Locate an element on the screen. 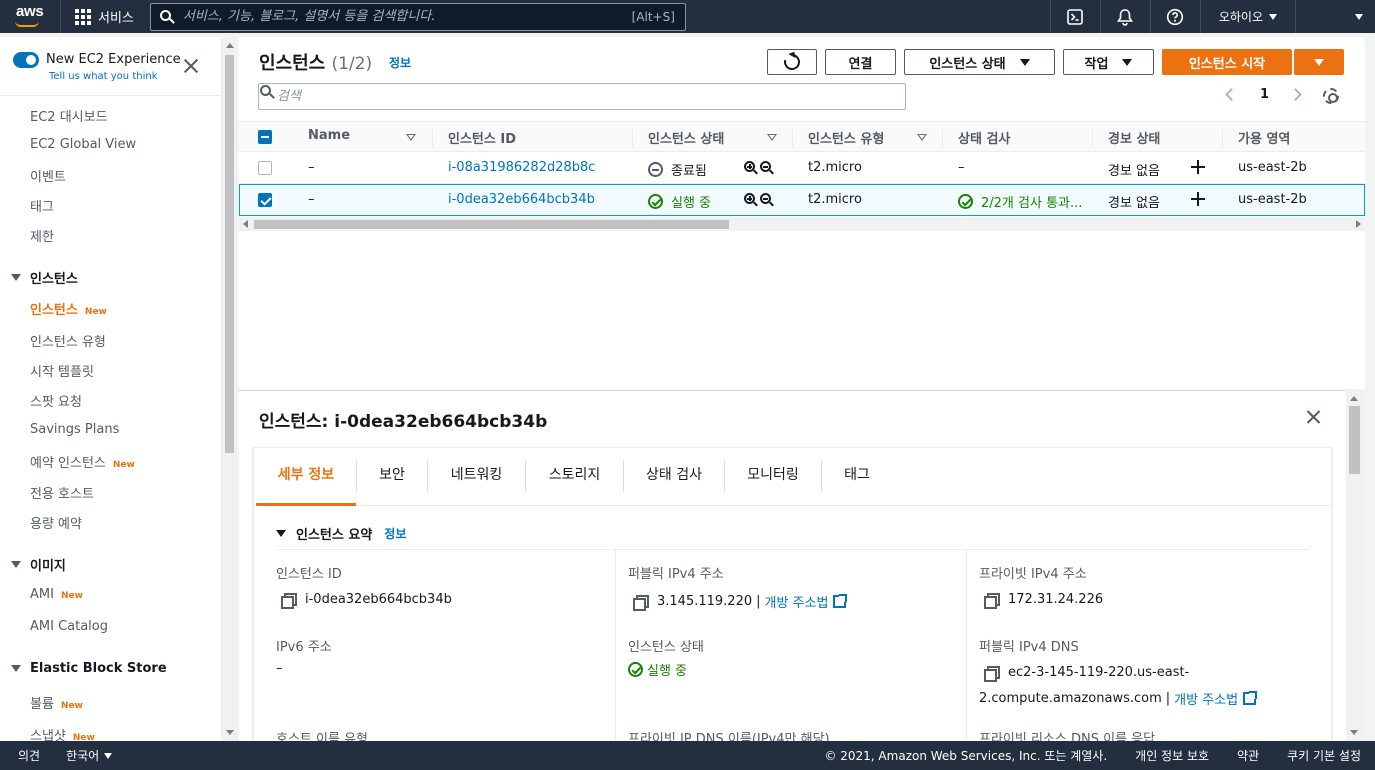 This screenshot has width=1375, height=770. sidebar-item-reserved-instances: 예약 인스턴스 New is located at coordinates (82, 461).